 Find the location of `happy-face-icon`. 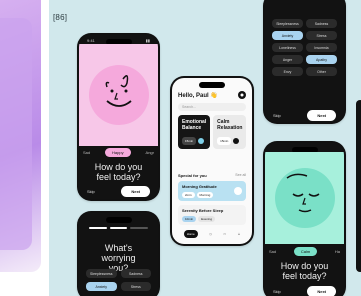

happy-face-icon is located at coordinates (118, 95).